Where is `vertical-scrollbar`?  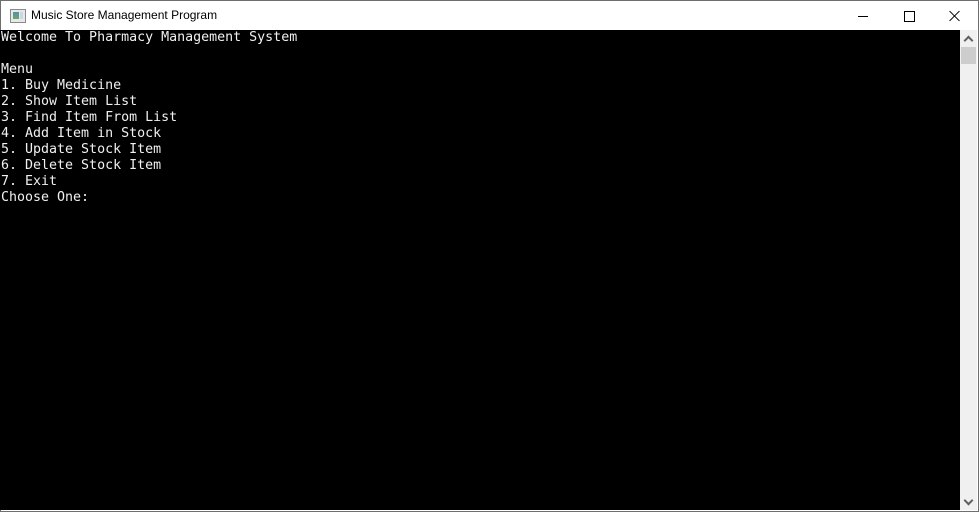
vertical-scrollbar is located at coordinates (968, 270).